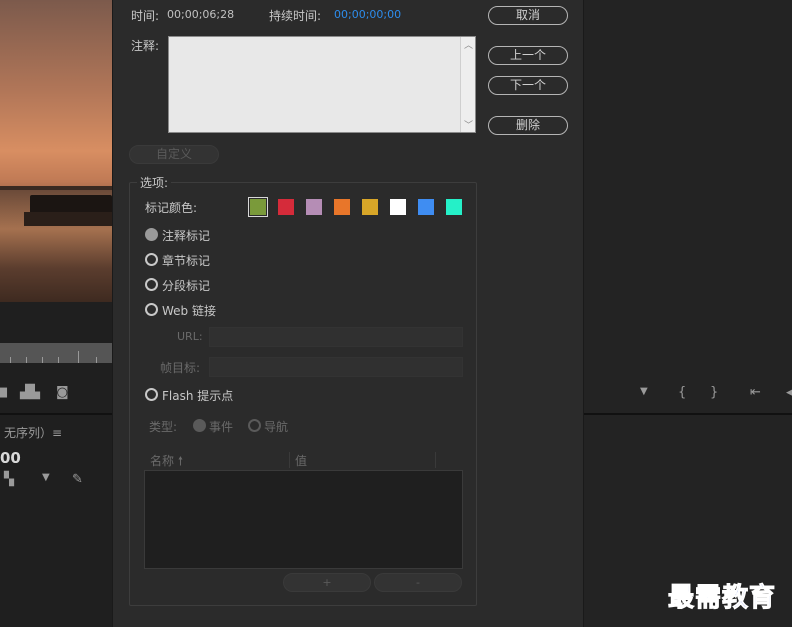 Image resolution: width=792 pixels, height=627 pixels. What do you see at coordinates (46, 477) in the screenshot?
I see `marker-icon: ▼` at bounding box center [46, 477].